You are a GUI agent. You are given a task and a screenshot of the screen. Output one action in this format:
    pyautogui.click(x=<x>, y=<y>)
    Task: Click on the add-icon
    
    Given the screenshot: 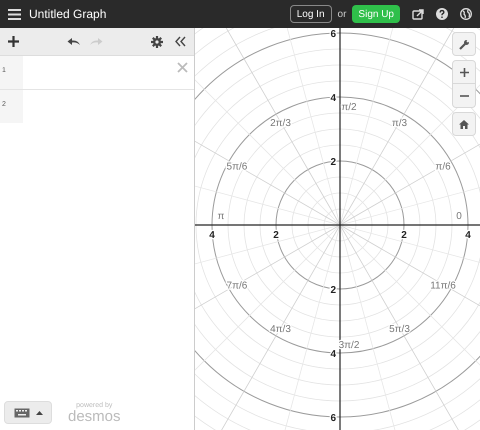 What is the action you would take?
    pyautogui.click(x=13, y=41)
    